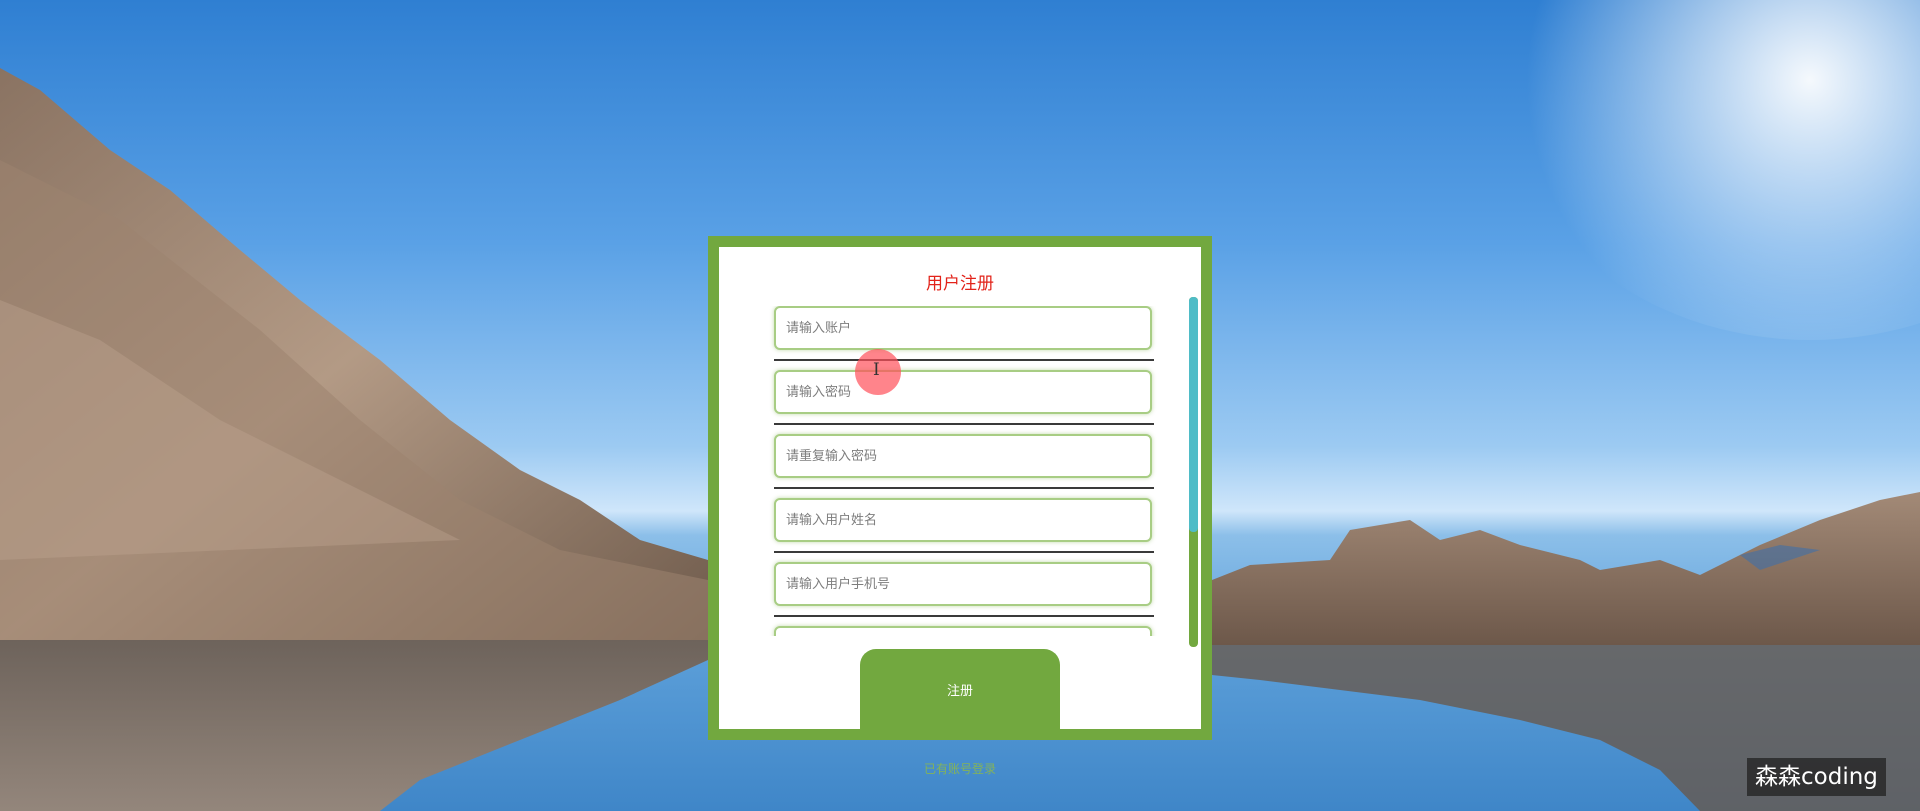  I want to click on name-field-row, so click(965, 530).